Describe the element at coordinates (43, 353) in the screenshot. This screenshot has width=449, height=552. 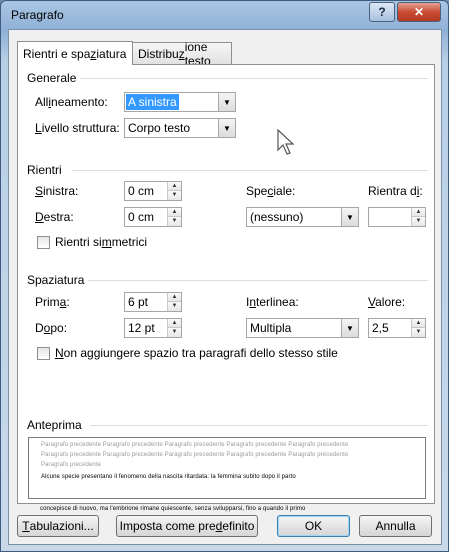
I see `non-aggiungere-spazio-checkbox` at that location.